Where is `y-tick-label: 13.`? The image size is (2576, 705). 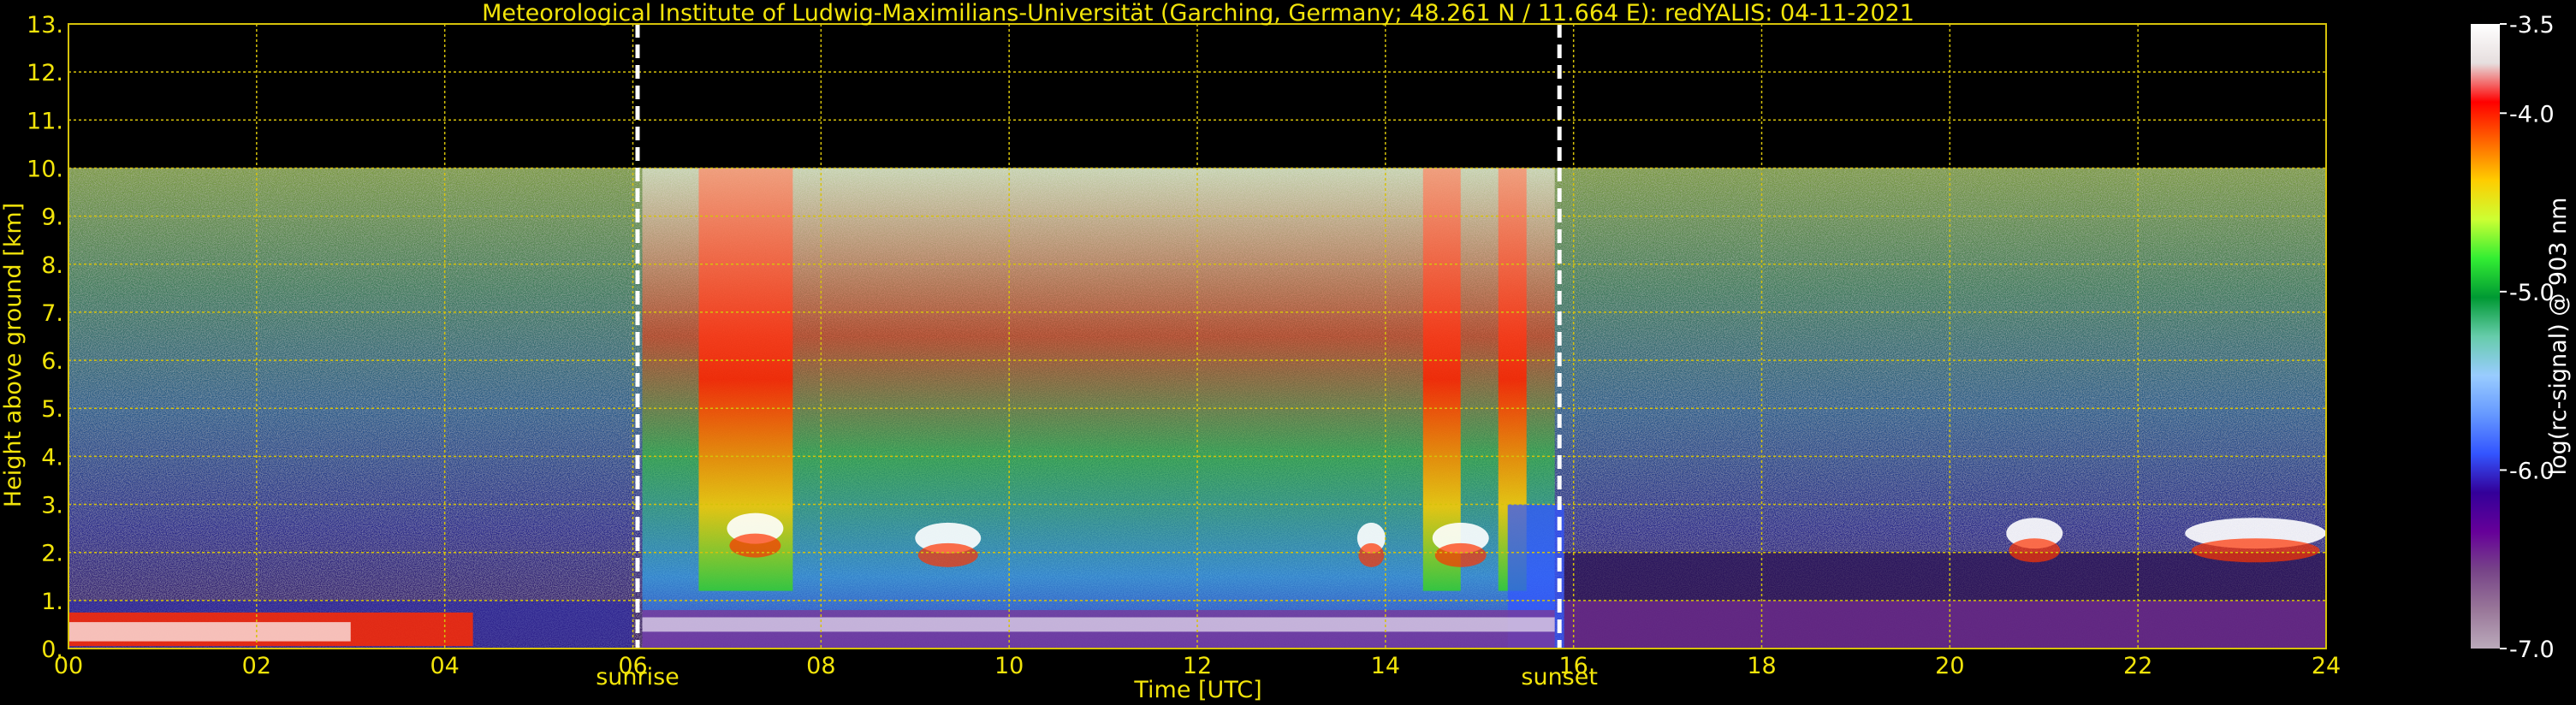 y-tick-label: 13. is located at coordinates (45, 25).